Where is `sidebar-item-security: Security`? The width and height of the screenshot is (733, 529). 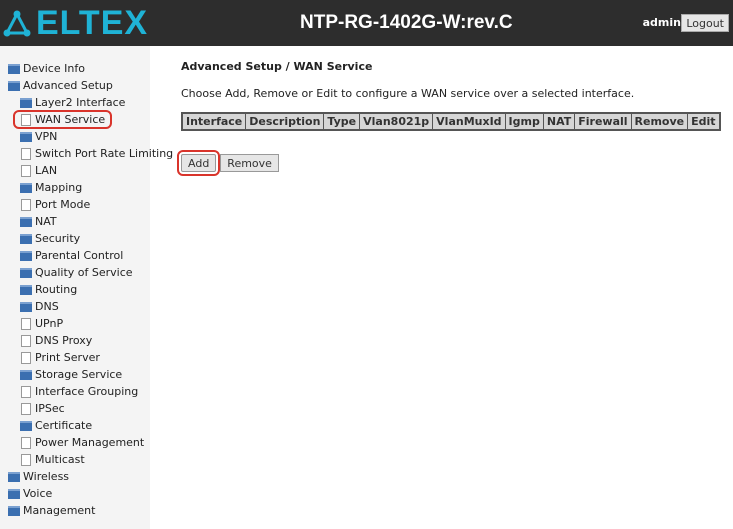 sidebar-item-security: Security is located at coordinates (75, 238).